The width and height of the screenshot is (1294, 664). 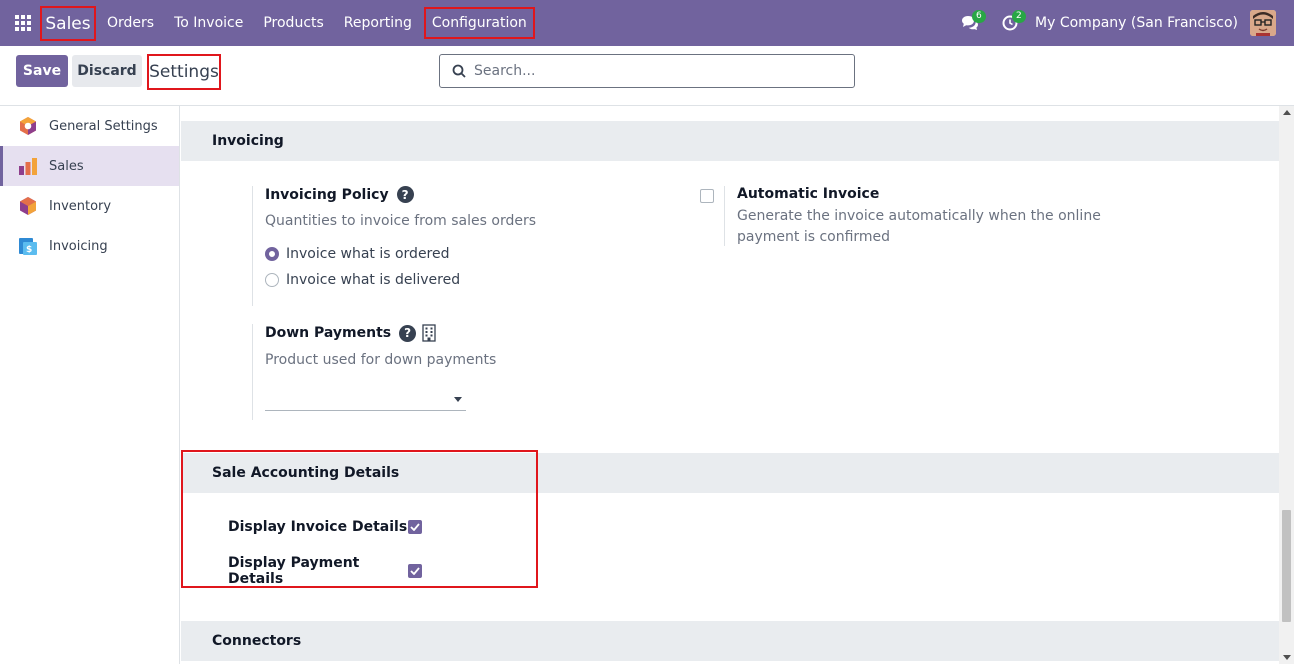 I want to click on highlight-box, so click(x=359, y=519).